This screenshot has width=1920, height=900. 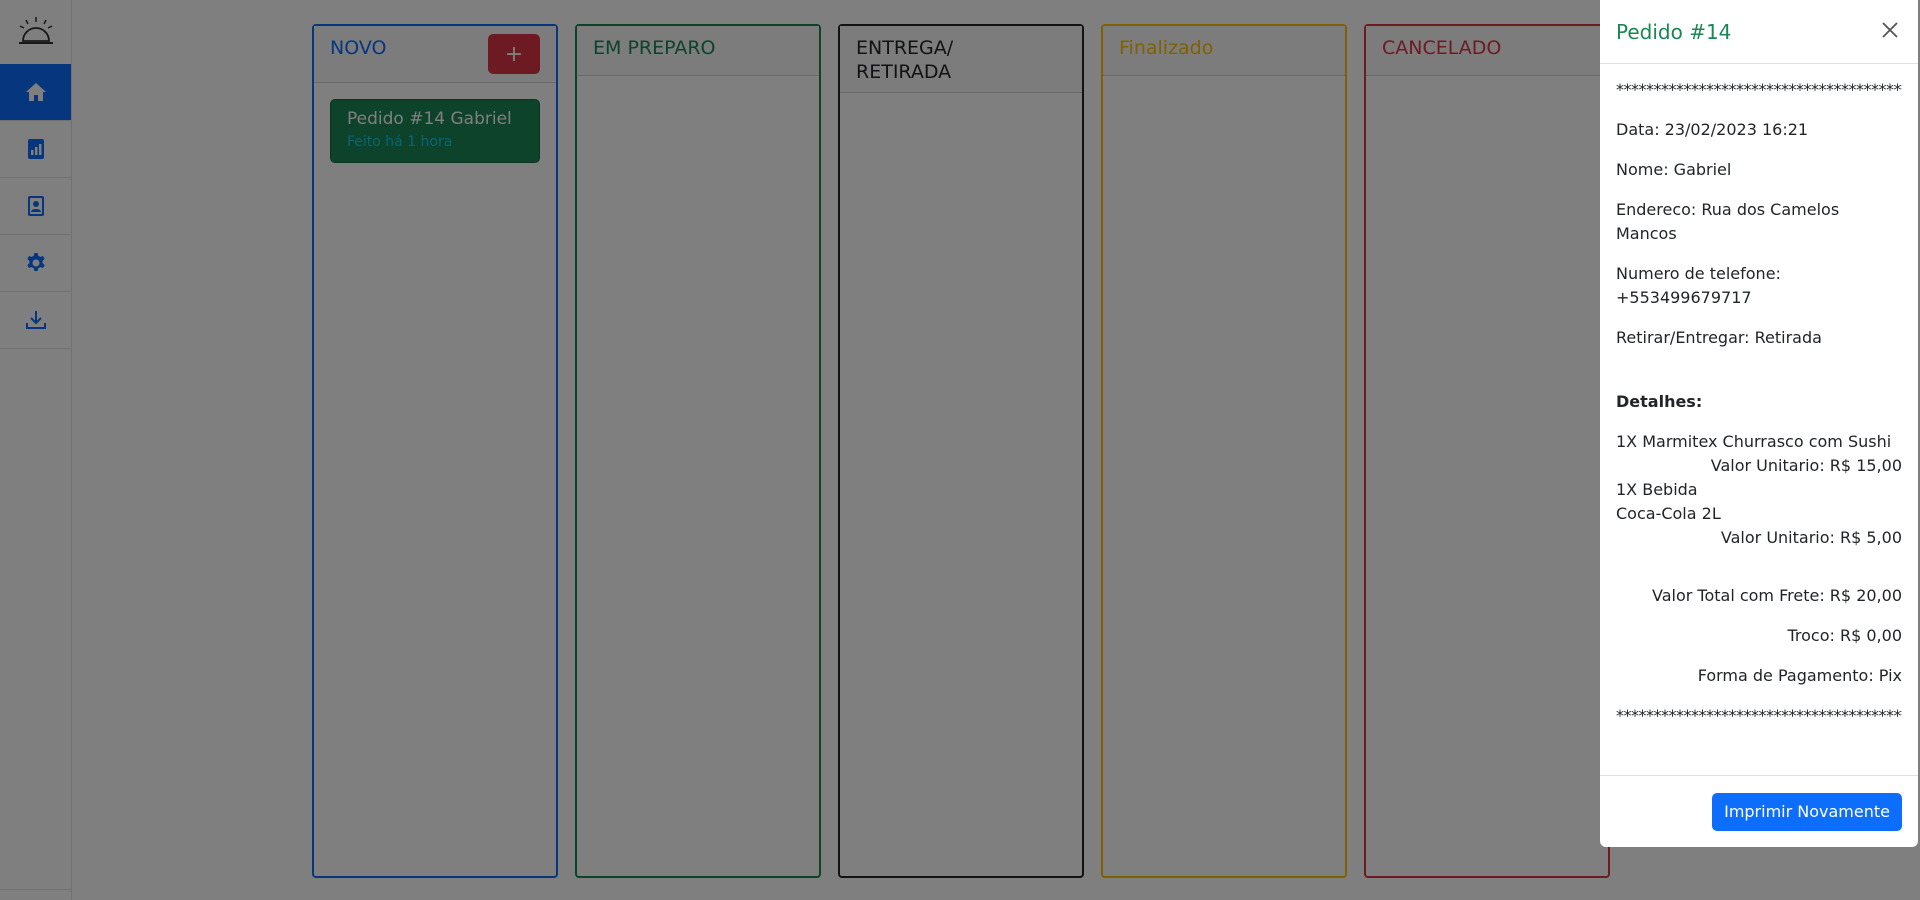 What do you see at coordinates (1712, 129) in the screenshot?
I see `order-date: Data: 23/02/2023 16:21` at bounding box center [1712, 129].